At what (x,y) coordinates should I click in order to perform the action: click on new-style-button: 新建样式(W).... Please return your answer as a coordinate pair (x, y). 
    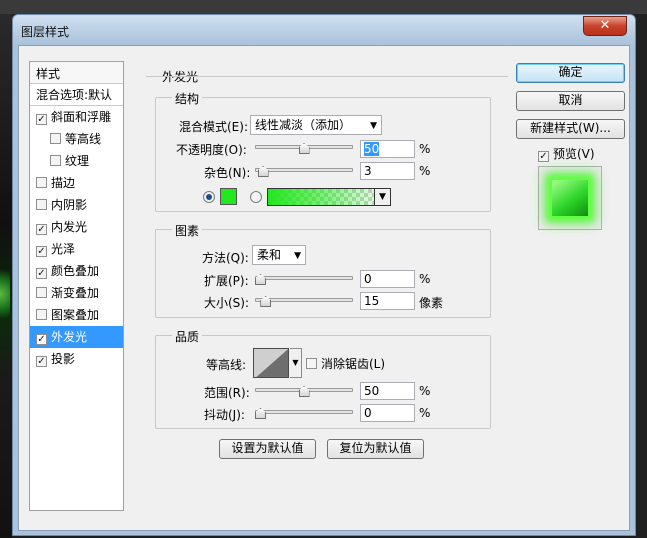
    Looking at the image, I should click on (570, 129).